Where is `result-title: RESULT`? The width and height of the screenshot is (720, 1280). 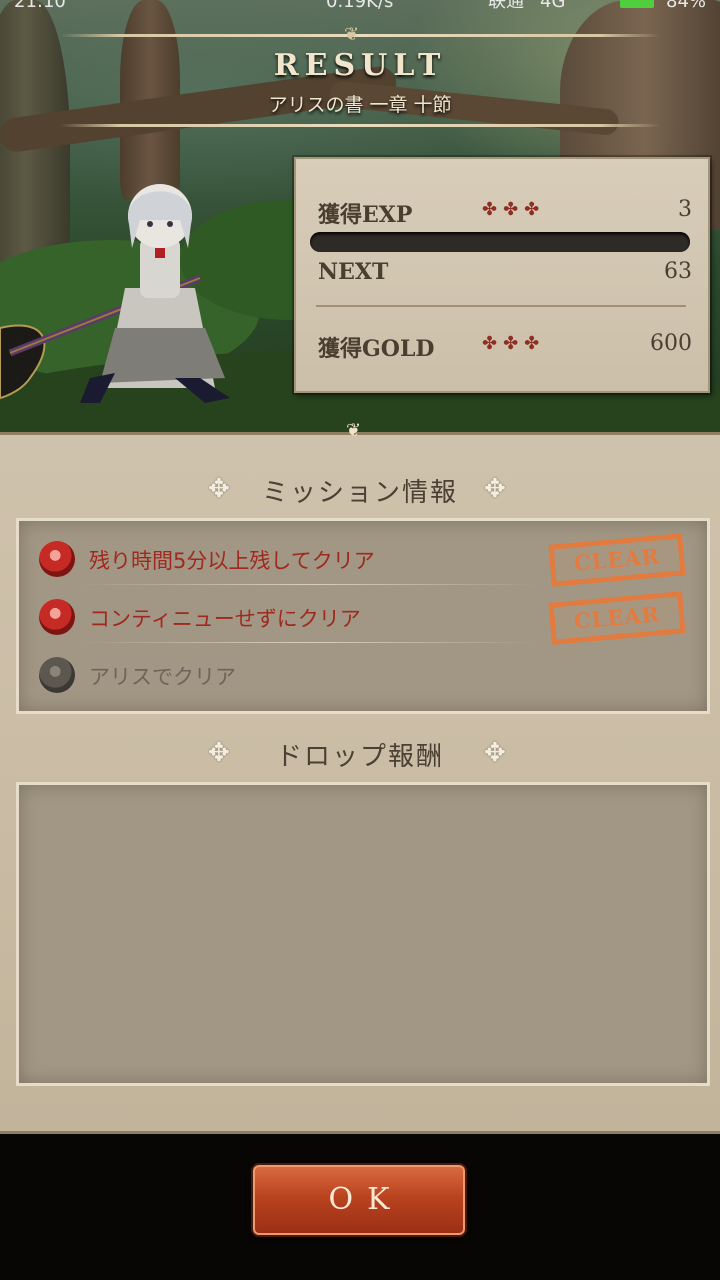 result-title: RESULT is located at coordinates (360, 65).